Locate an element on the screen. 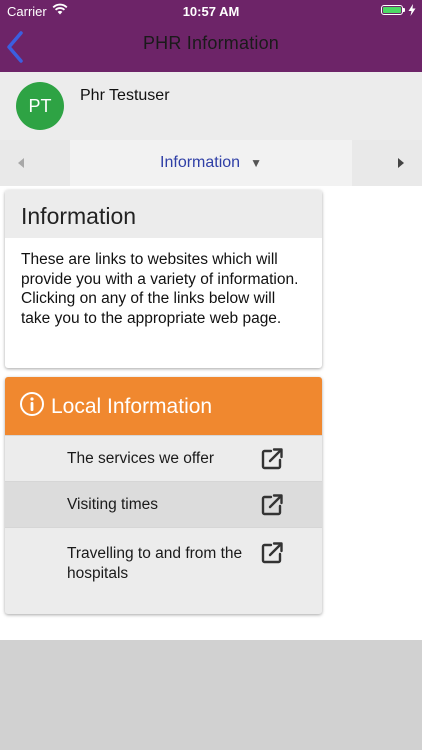  charging-bolt-icon is located at coordinates (412, 10).